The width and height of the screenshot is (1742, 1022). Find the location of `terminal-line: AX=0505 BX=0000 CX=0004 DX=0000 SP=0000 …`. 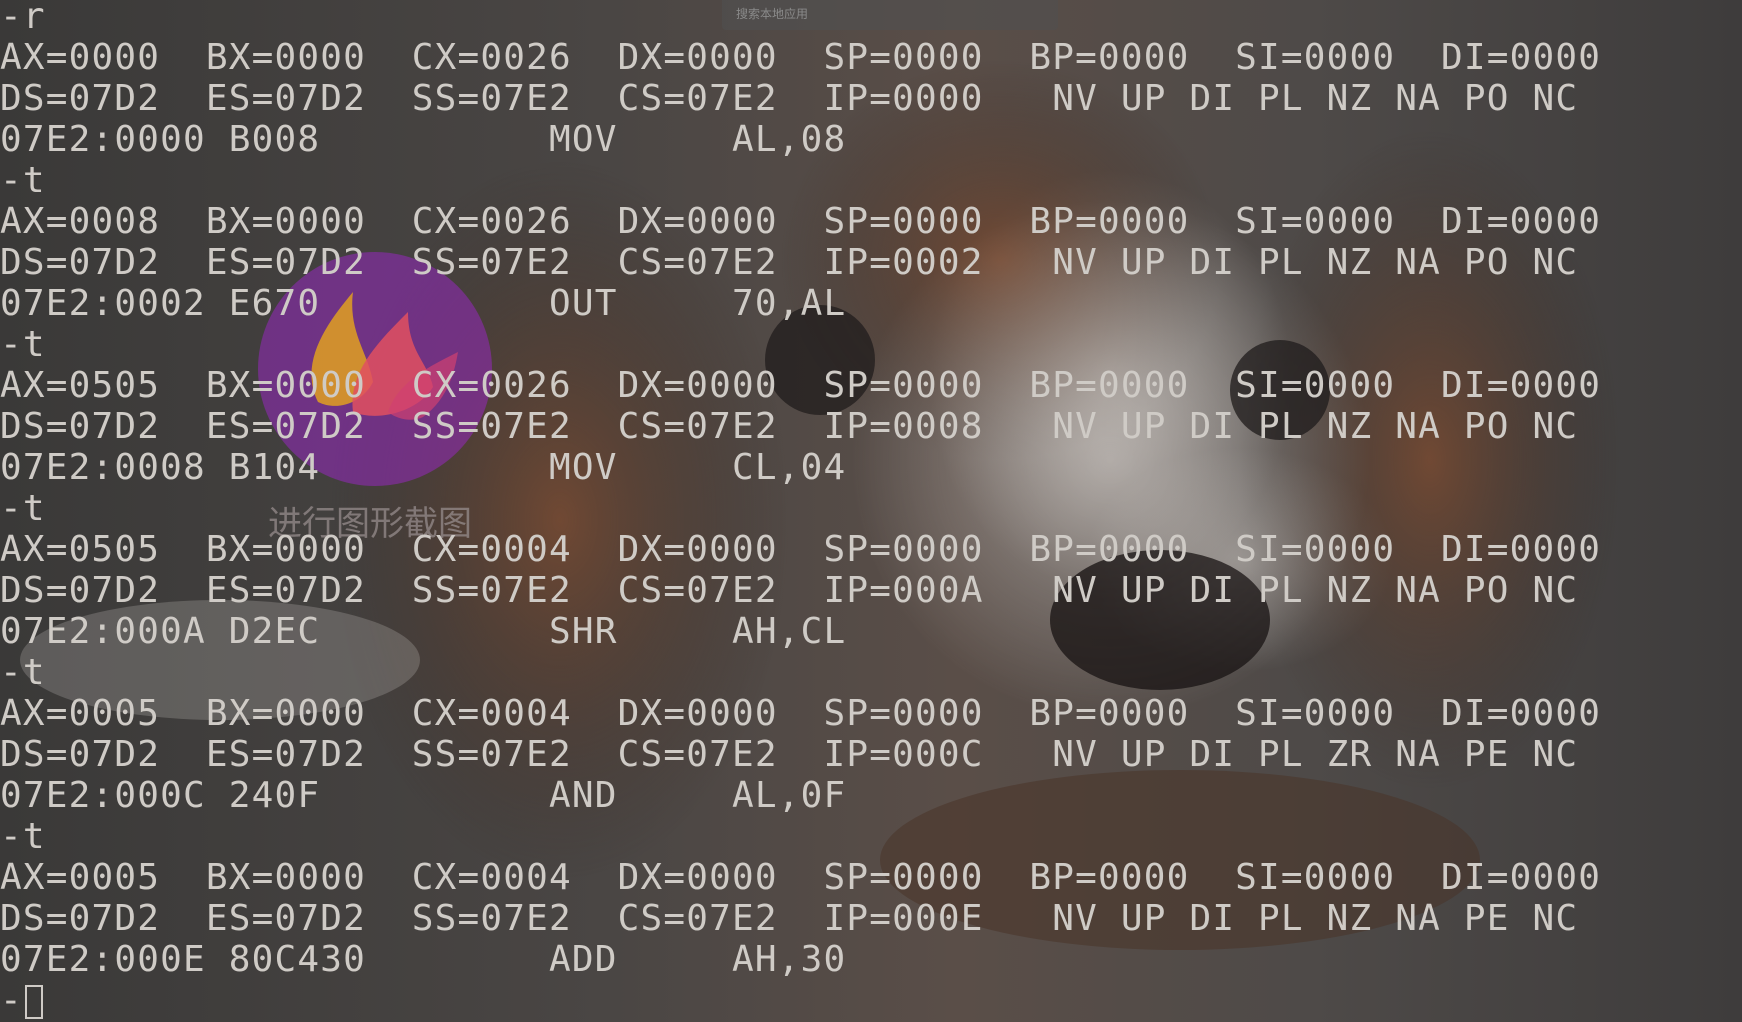

terminal-line: AX=0505 BX=0000 CX=0004 DX=0000 SP=0000 … is located at coordinates (801, 549).